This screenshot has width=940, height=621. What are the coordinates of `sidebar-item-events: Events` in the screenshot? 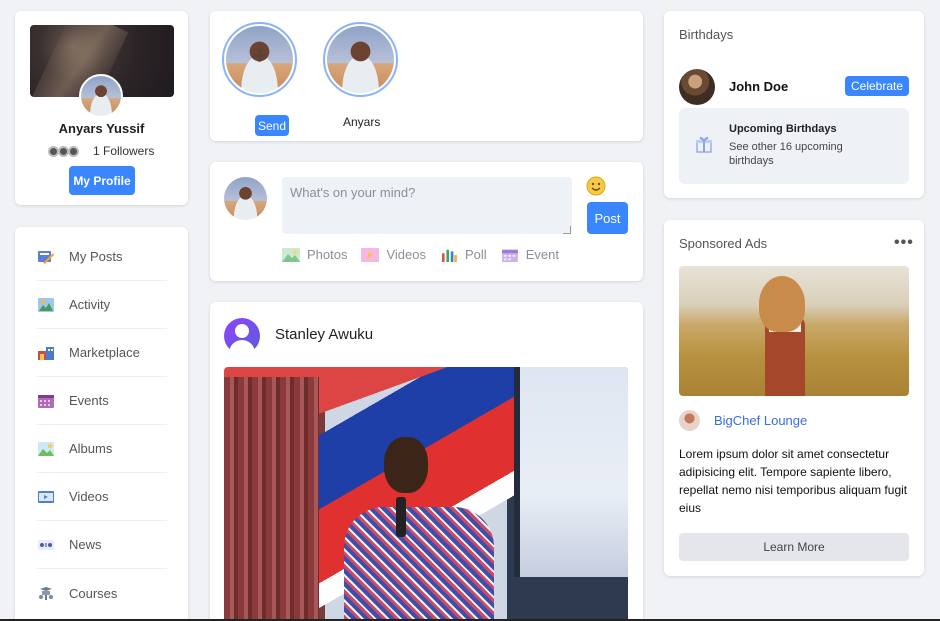 It's located at (102, 401).